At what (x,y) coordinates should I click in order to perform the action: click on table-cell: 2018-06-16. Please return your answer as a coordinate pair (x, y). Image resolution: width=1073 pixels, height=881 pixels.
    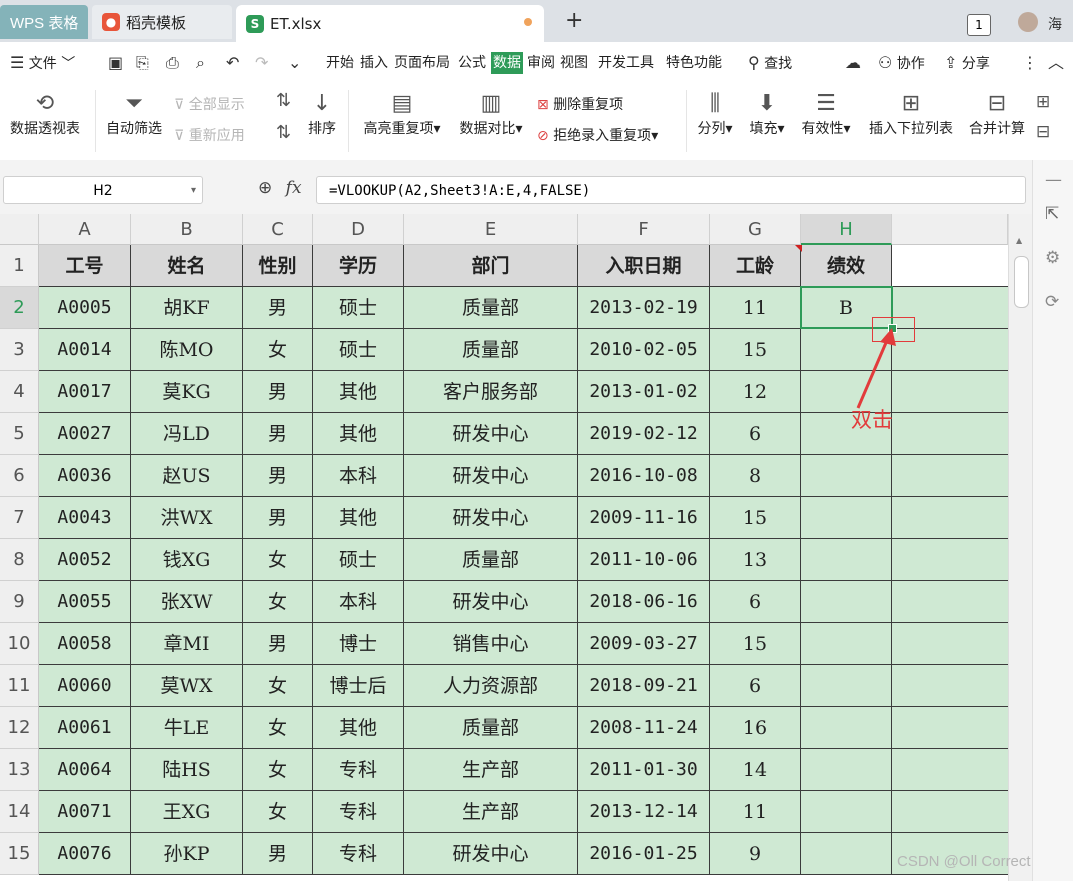
    Looking at the image, I should click on (644, 602).